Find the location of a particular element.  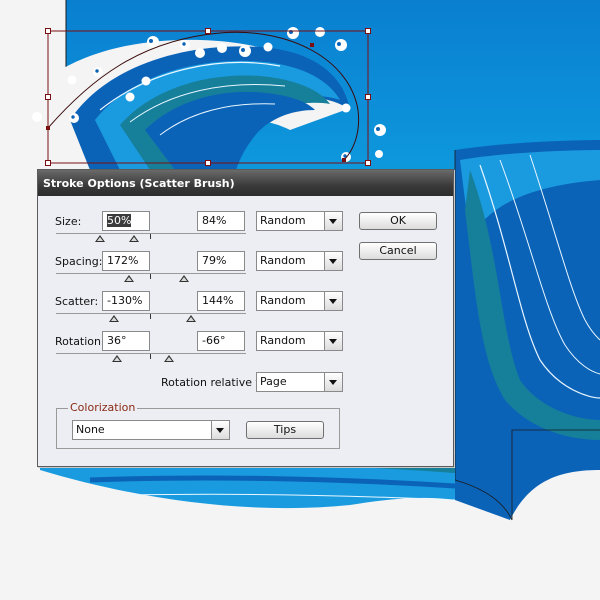

size-slider-track is located at coordinates (151, 233).